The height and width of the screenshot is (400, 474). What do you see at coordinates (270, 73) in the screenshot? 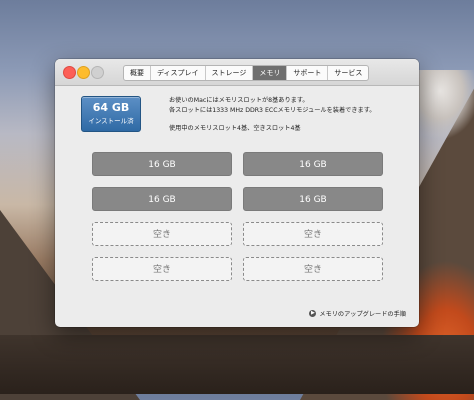
I see `tab-memory: メモリ` at bounding box center [270, 73].